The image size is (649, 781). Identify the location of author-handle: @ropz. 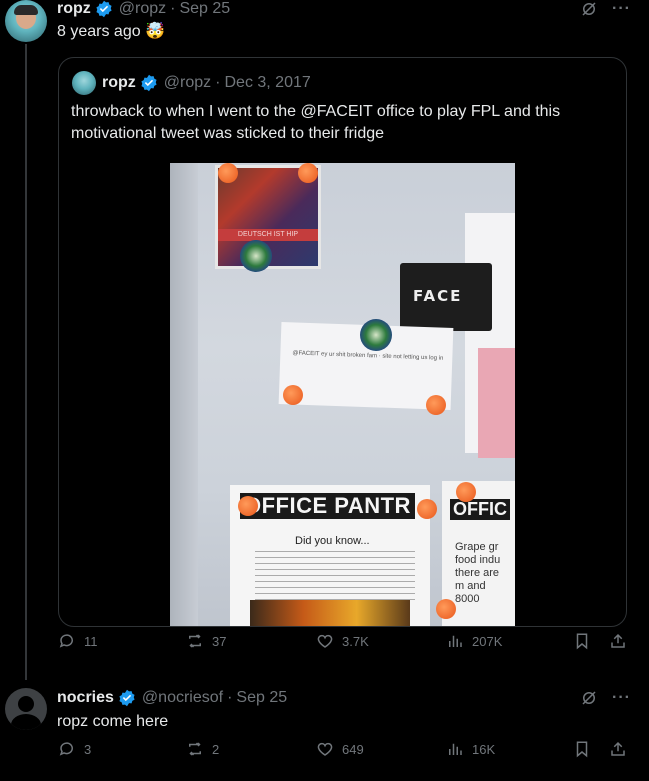
(142, 9).